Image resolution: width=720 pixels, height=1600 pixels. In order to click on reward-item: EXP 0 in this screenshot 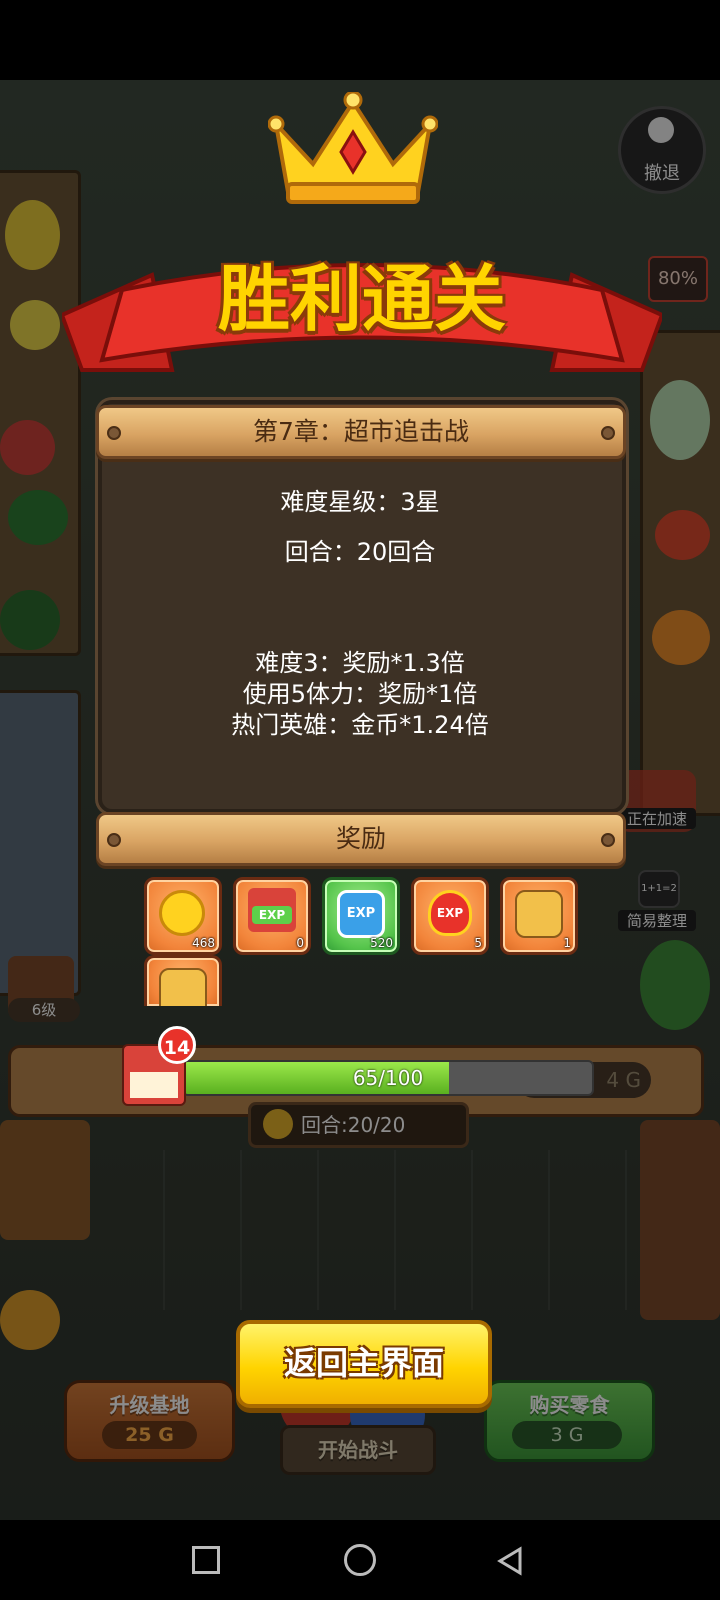, I will do `click(272, 916)`.